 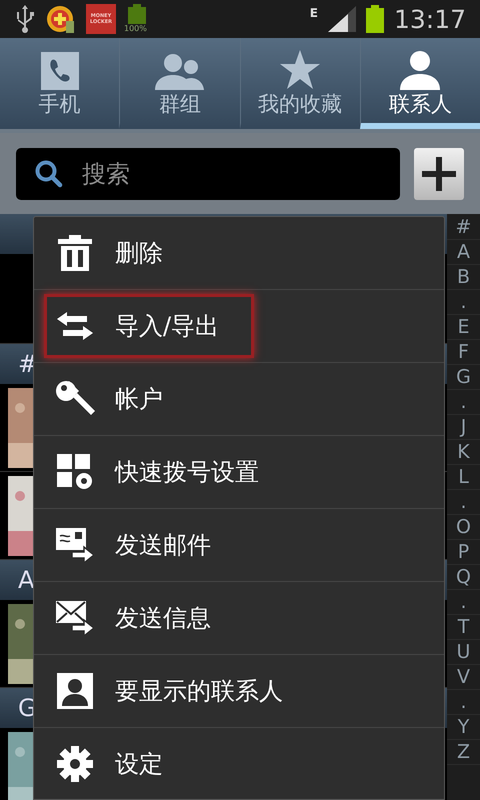 I want to click on add-button, so click(x=439, y=174).